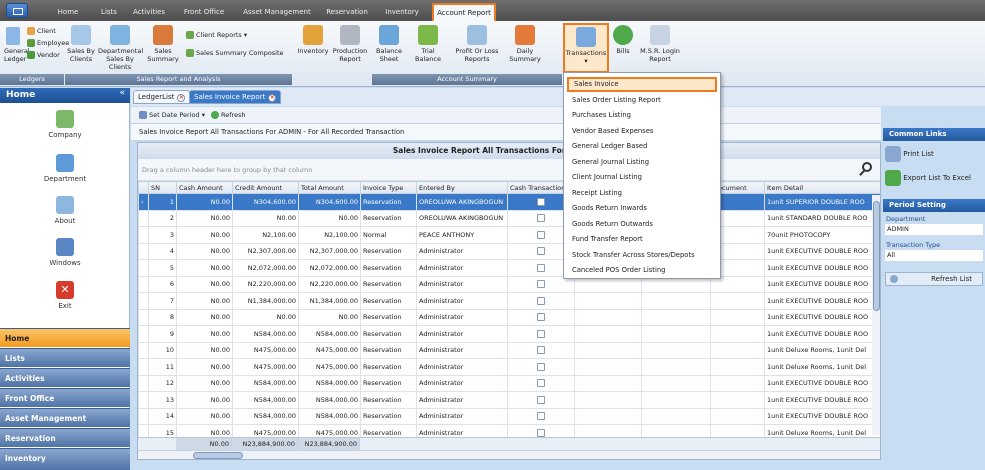 The height and width of the screenshot is (470, 985). I want to click on nav-item-exit: ✕ Exit, so click(65, 295).